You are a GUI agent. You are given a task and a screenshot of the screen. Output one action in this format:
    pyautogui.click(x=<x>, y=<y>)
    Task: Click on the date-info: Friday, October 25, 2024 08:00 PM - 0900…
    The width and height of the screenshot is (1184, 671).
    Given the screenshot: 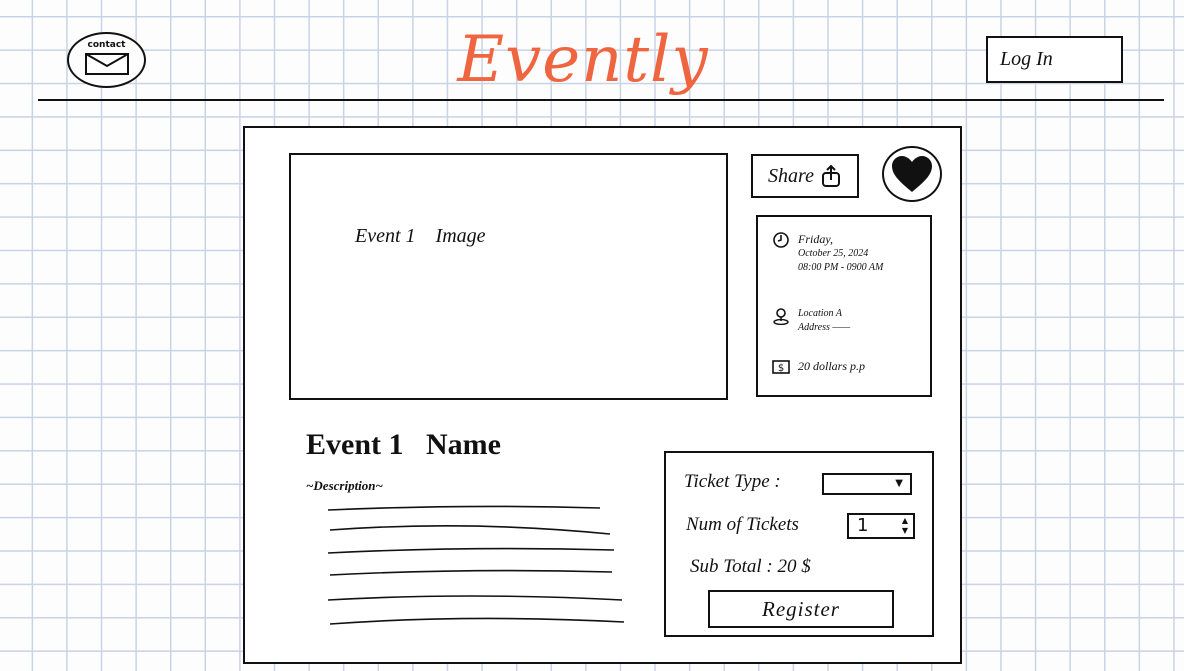 What is the action you would take?
    pyautogui.click(x=827, y=253)
    